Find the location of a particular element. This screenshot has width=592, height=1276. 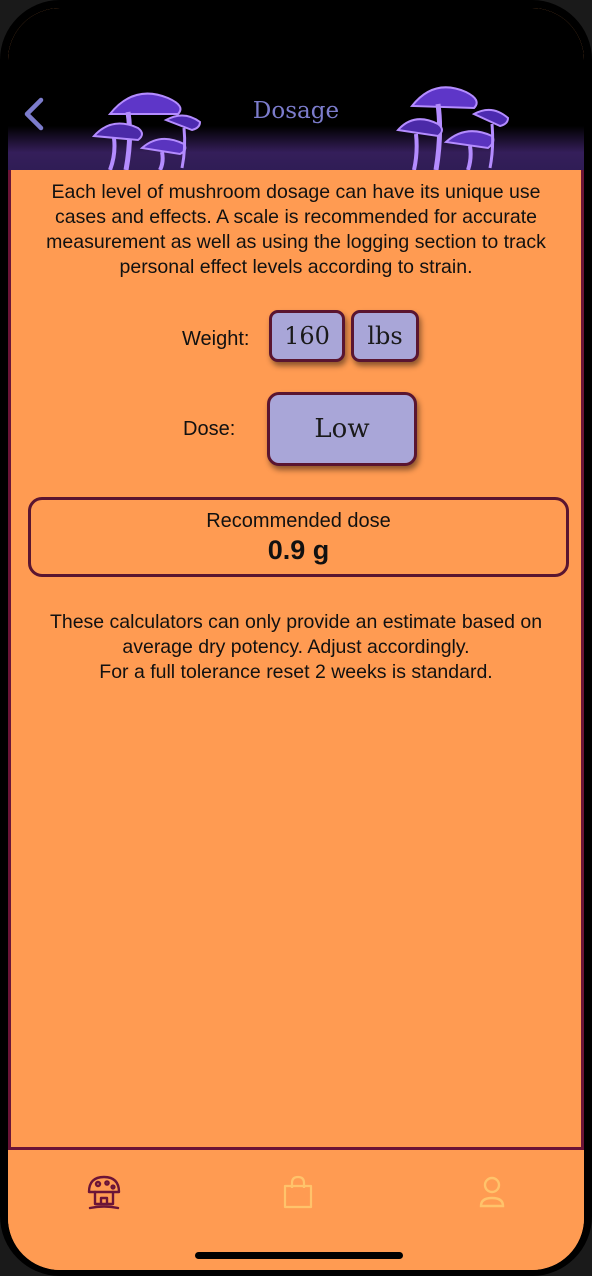

mushroom-home-icon is located at coordinates (104, 1192).